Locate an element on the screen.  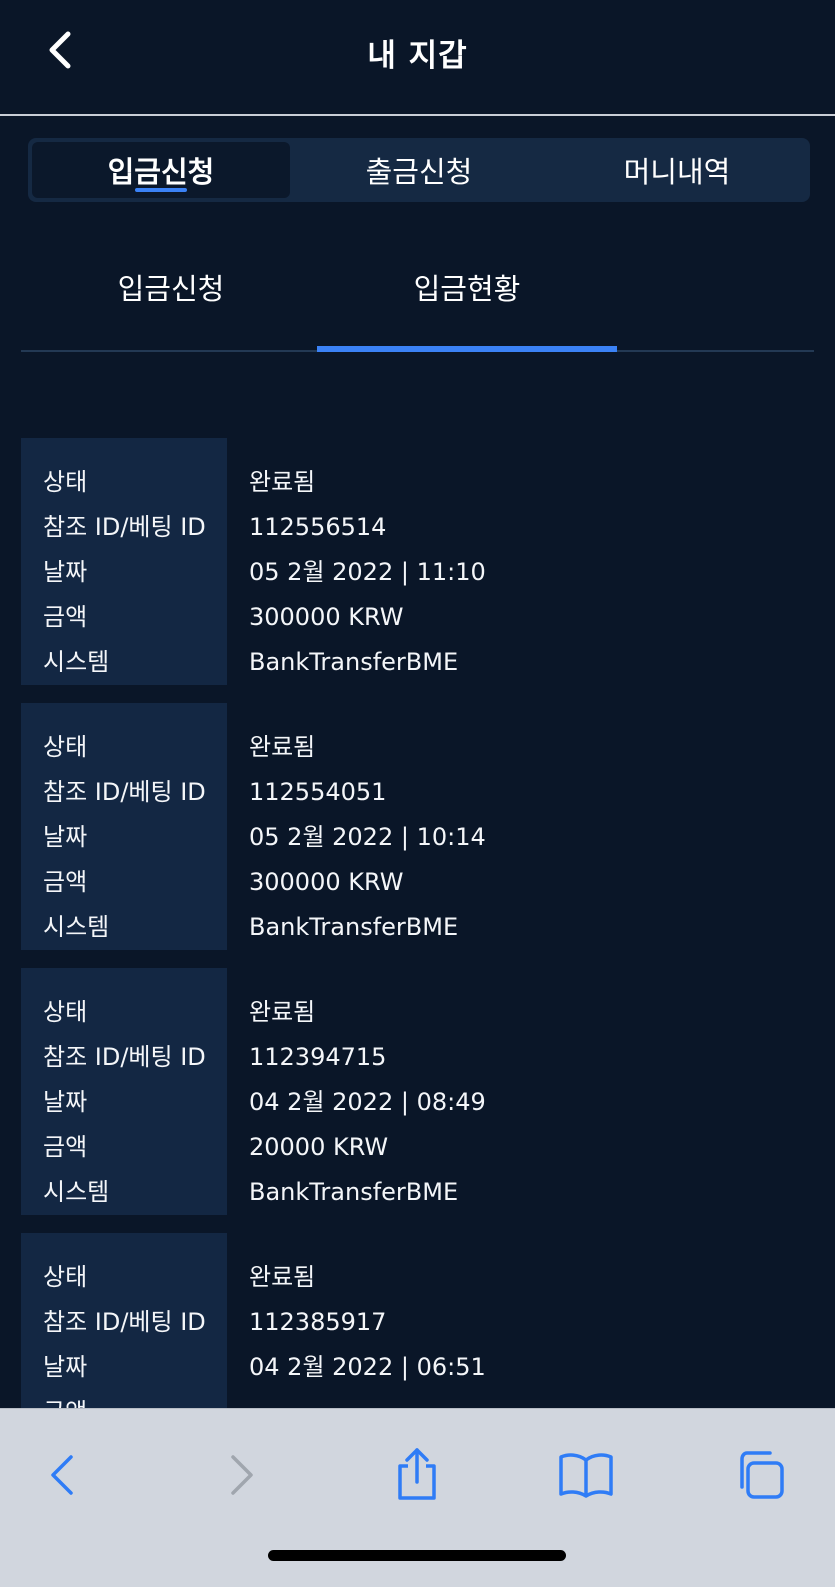
header: 내 지갑 is located at coordinates (417, 58).